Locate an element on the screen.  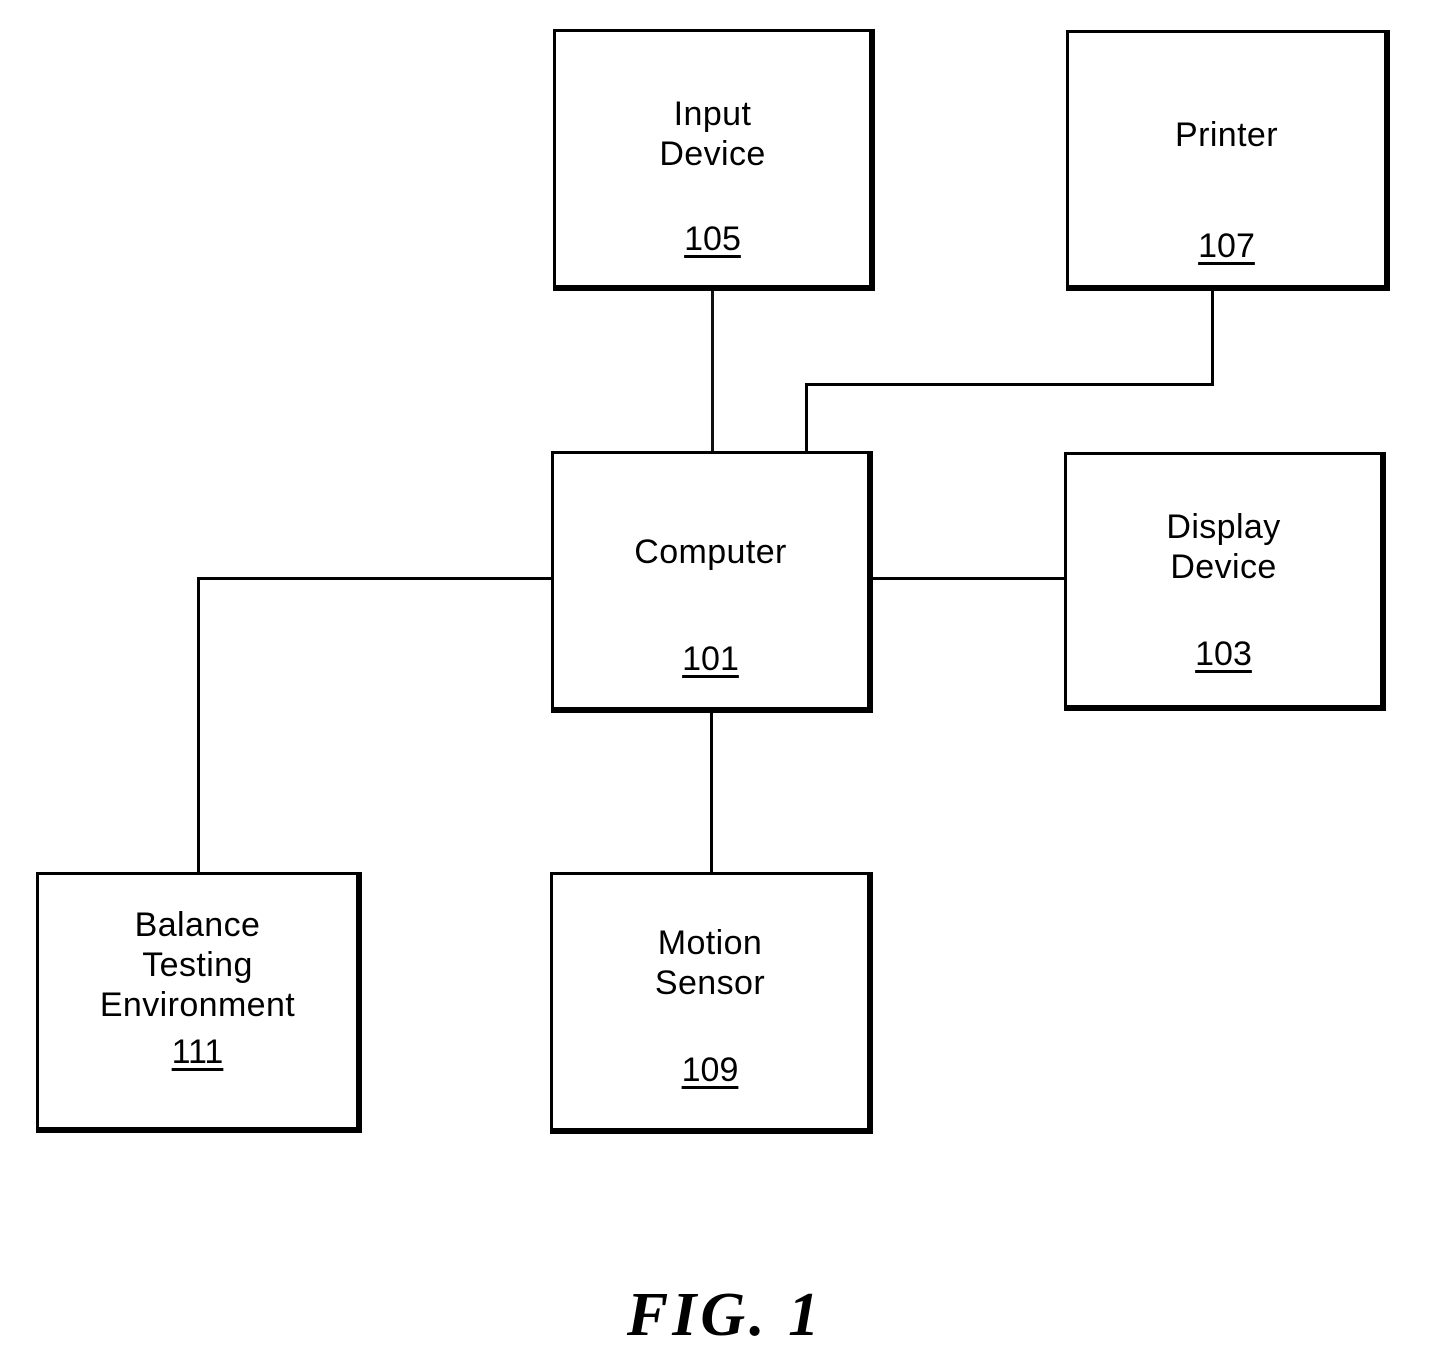
node-balance-testing-environment-reference: 111 is located at coordinates (197, 1052).